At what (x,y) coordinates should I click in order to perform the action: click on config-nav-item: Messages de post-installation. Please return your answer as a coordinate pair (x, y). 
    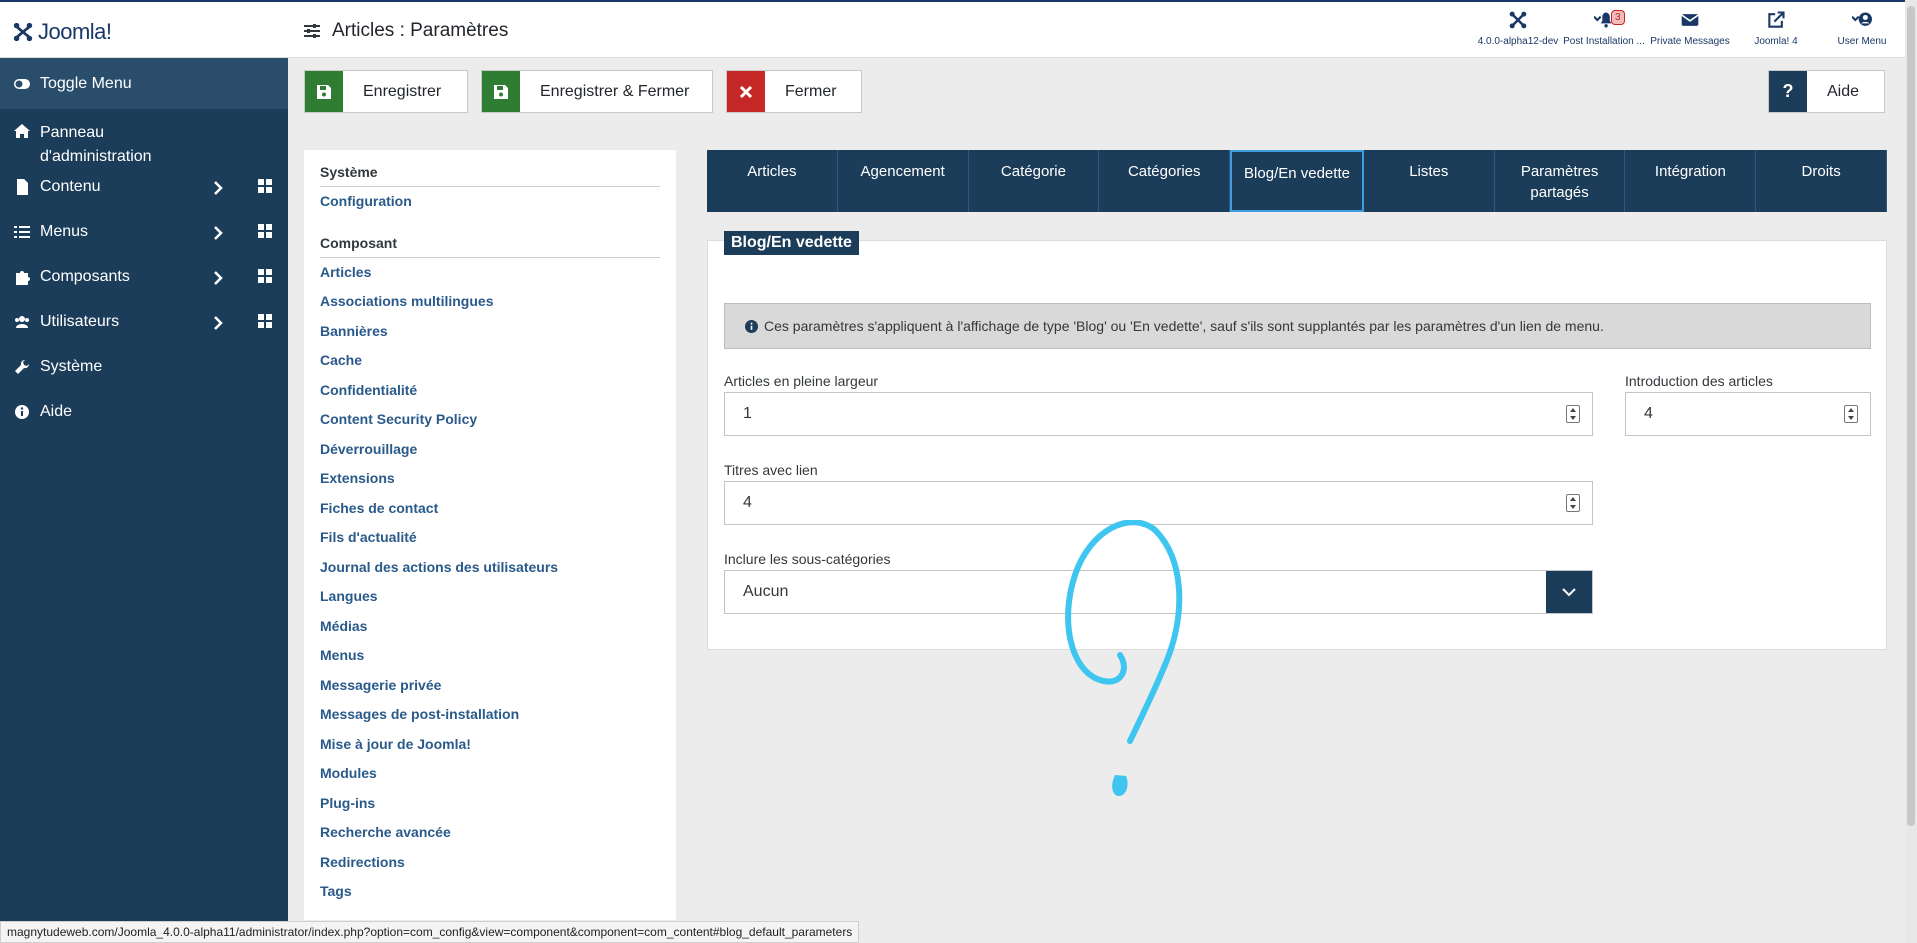
    Looking at the image, I should click on (490, 715).